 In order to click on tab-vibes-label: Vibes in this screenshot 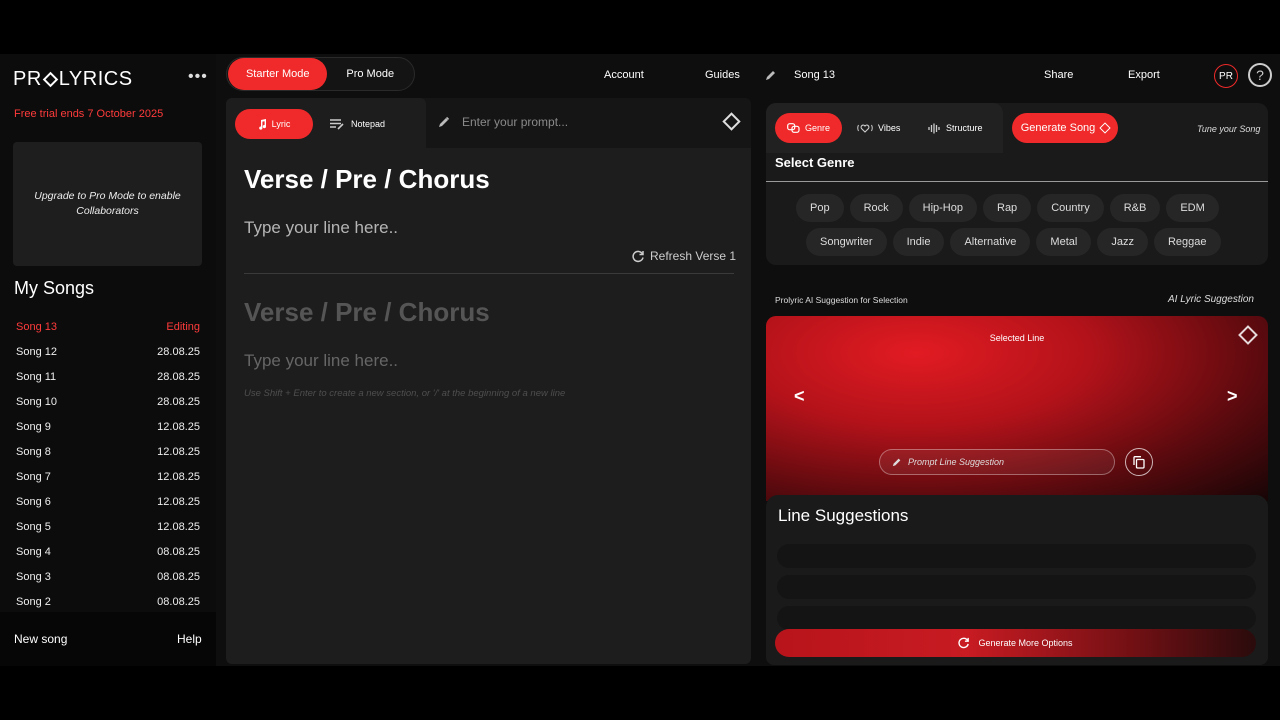, I will do `click(889, 128)`.